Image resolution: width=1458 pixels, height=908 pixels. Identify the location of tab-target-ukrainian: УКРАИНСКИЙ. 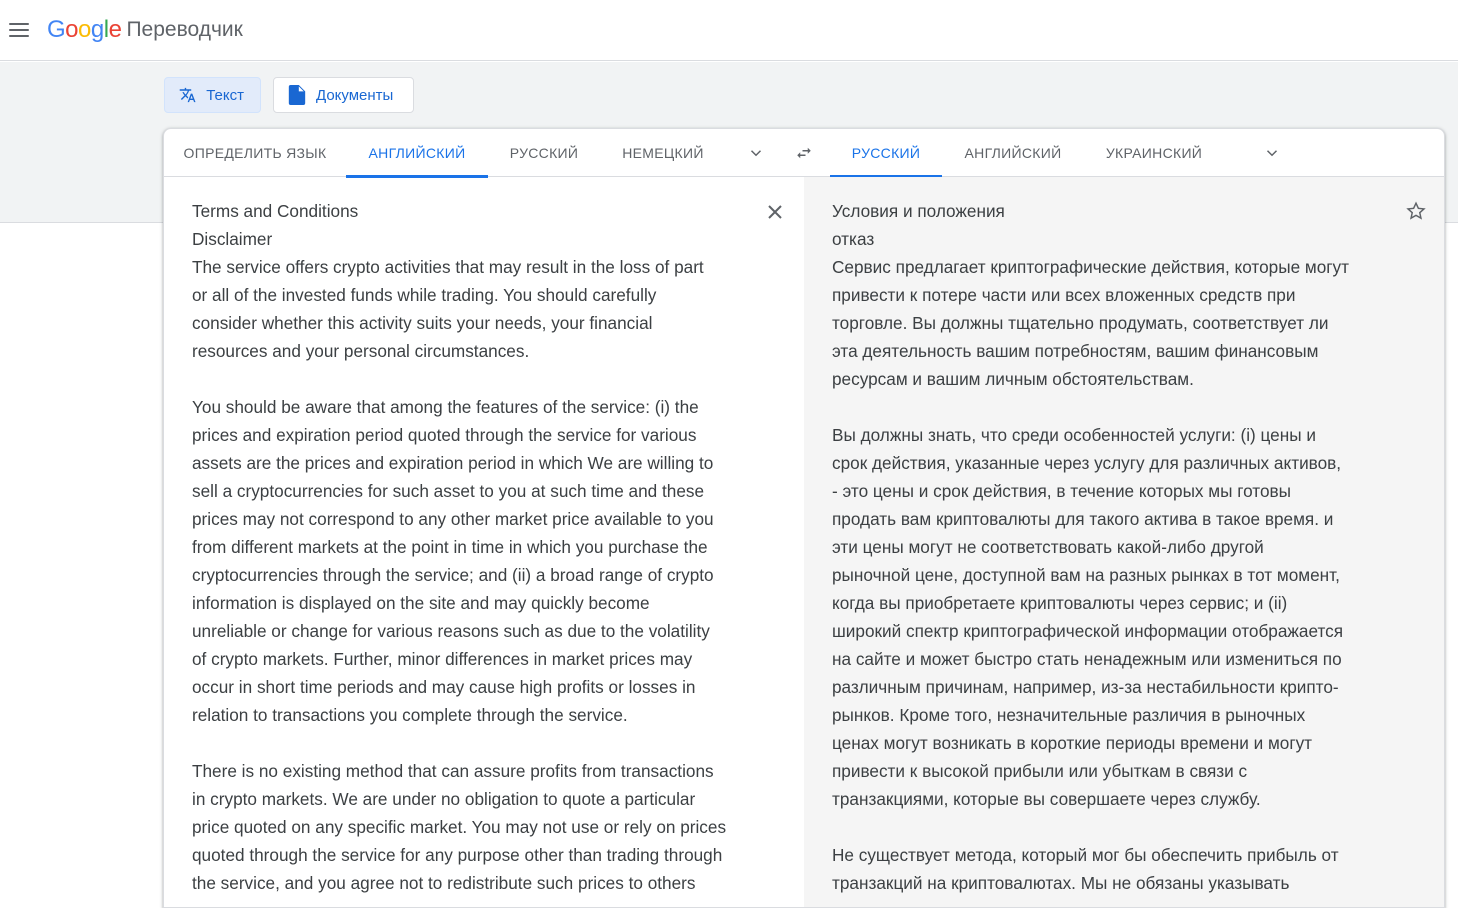
(1154, 153).